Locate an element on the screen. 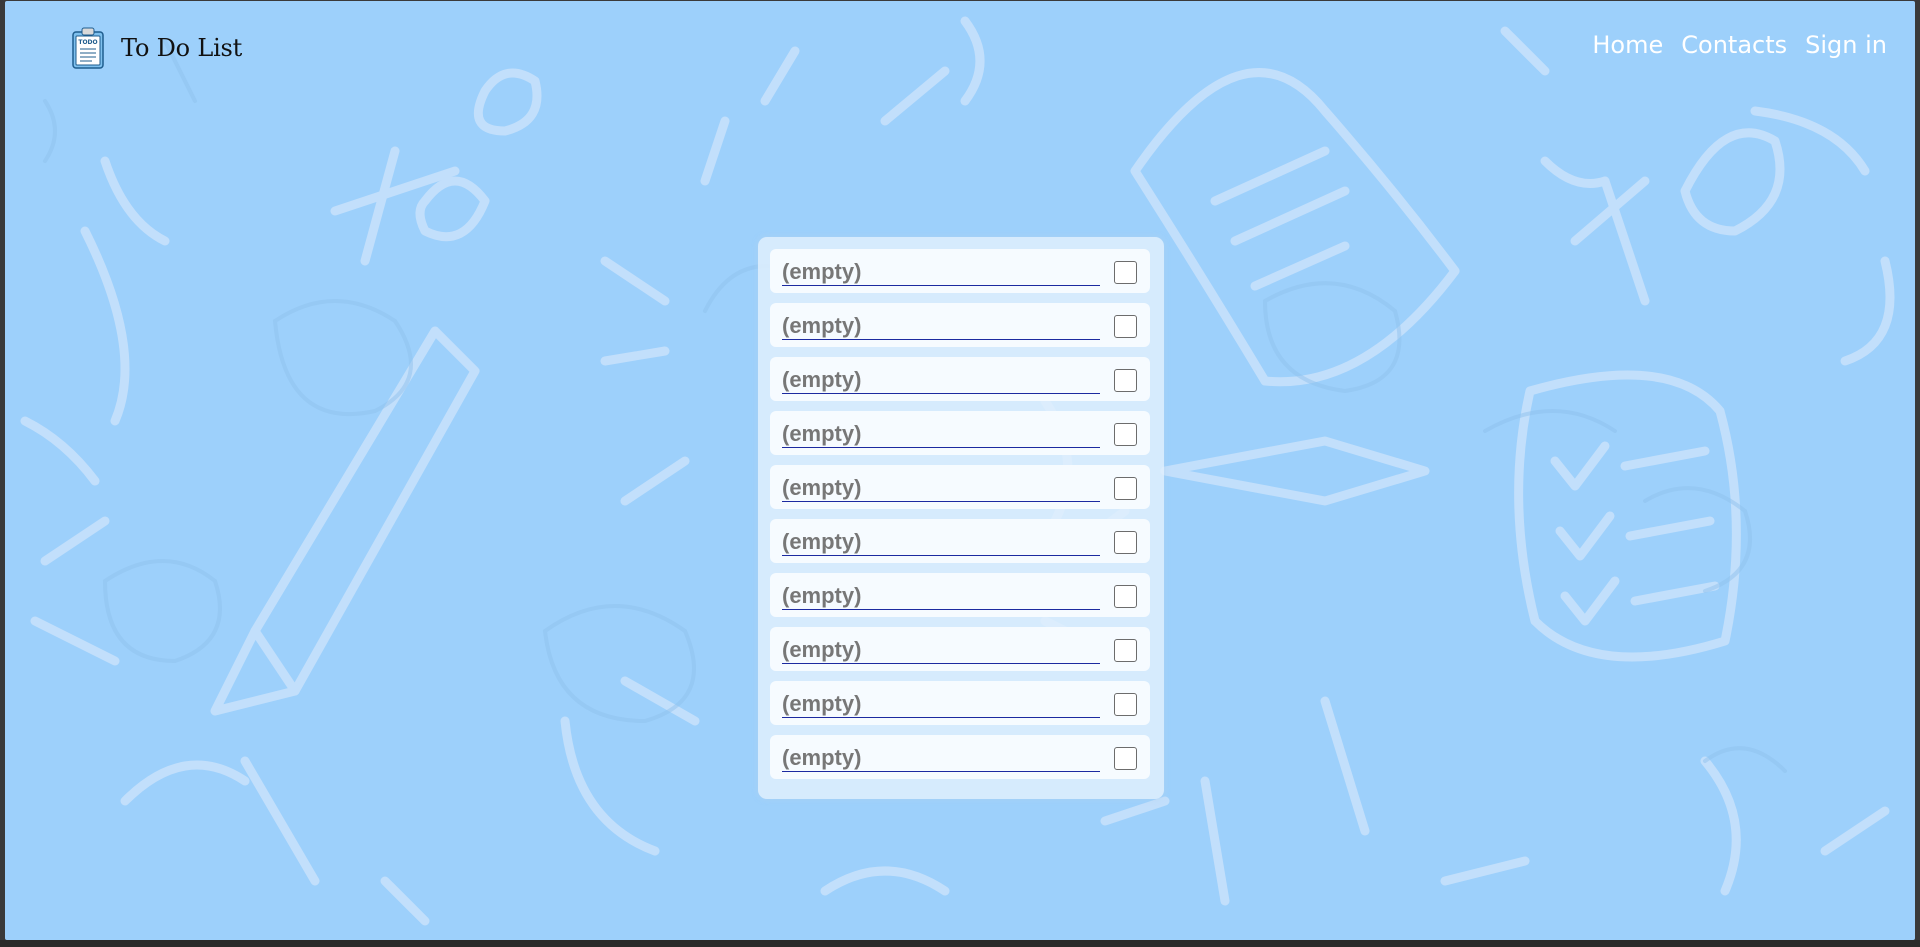 The image size is (1920, 947). clipboard-todo-icon: TODO is located at coordinates (88, 48).